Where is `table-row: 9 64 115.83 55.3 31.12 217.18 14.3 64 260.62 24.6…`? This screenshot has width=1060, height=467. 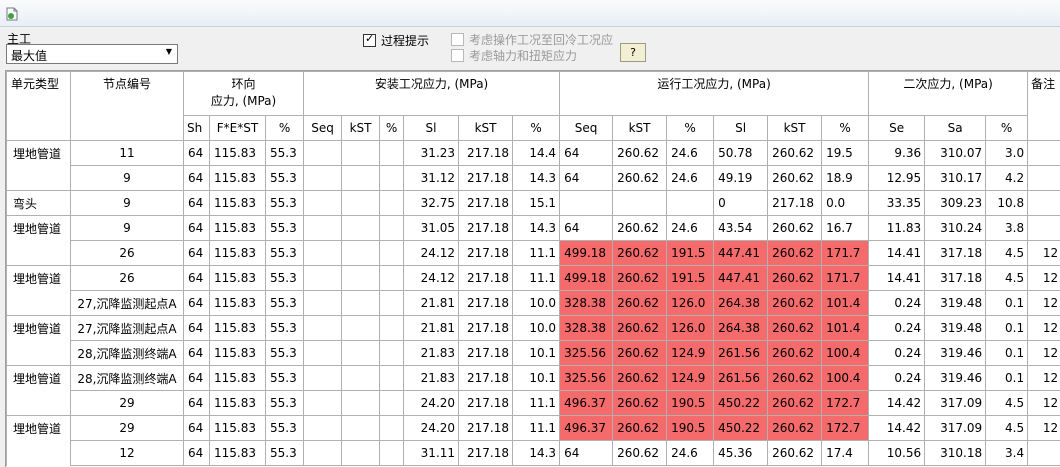 table-row: 9 64 115.83 55.3 31.12 217.18 14.3 64 260.62 24.6… is located at coordinates (533, 178).